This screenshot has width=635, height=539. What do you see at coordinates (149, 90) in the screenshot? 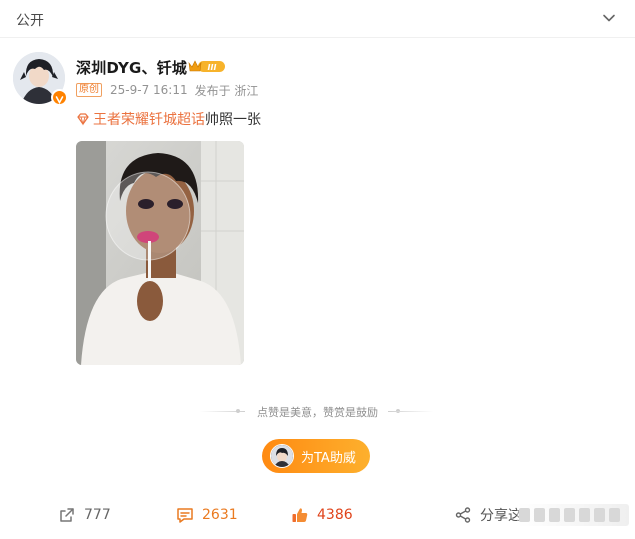
I see `post-date: 25-9-7 16:11` at bounding box center [149, 90].